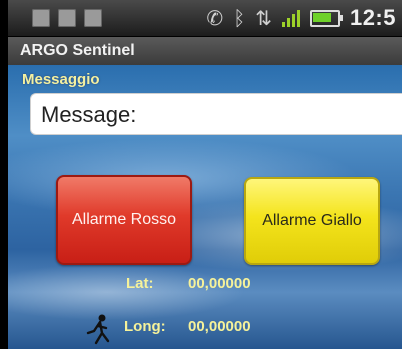  What do you see at coordinates (215, 18) in the screenshot?
I see `phone-icon: ✆` at bounding box center [215, 18].